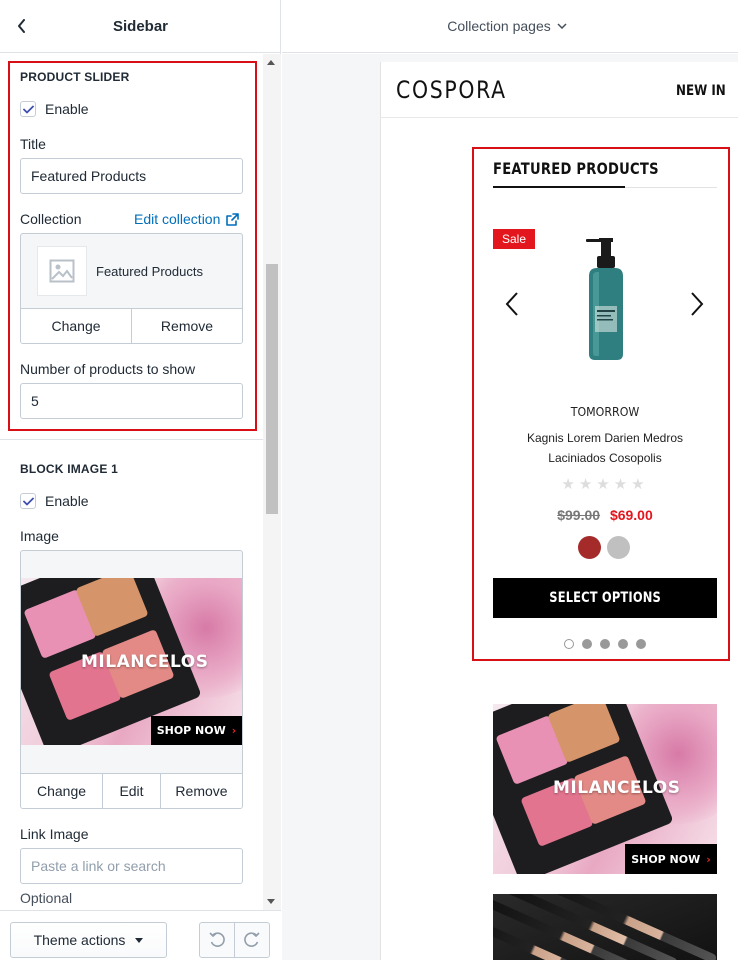 This screenshot has width=738, height=960. I want to click on section-divider, so click(131, 439).